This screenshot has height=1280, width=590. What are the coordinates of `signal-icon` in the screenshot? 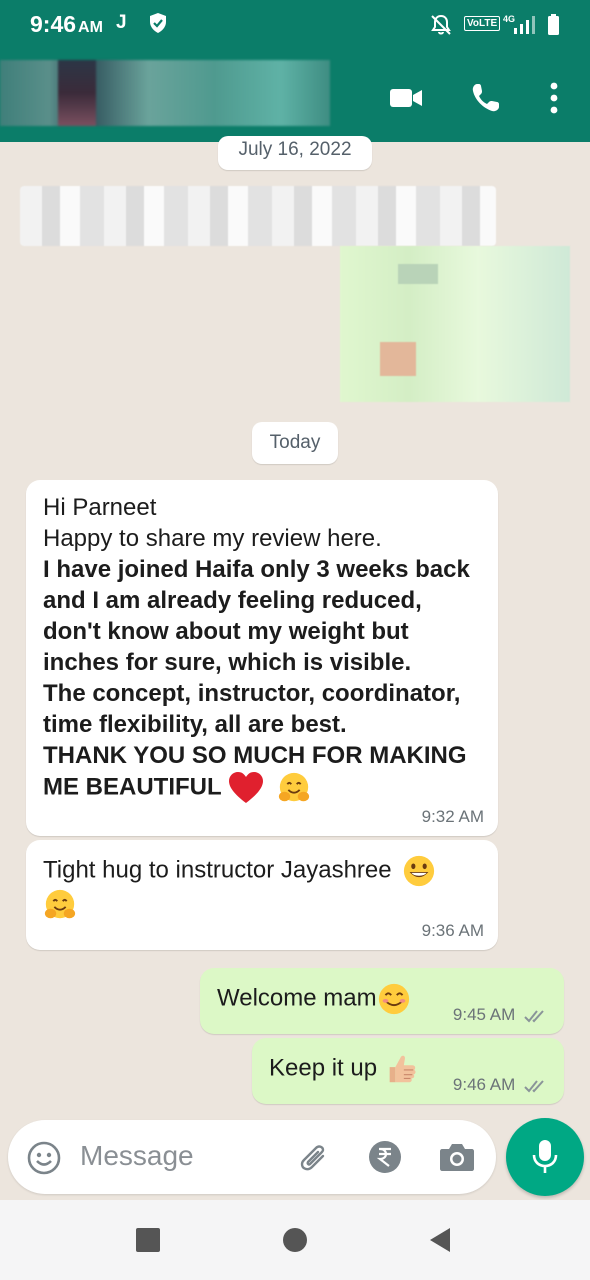 It's located at (524, 25).